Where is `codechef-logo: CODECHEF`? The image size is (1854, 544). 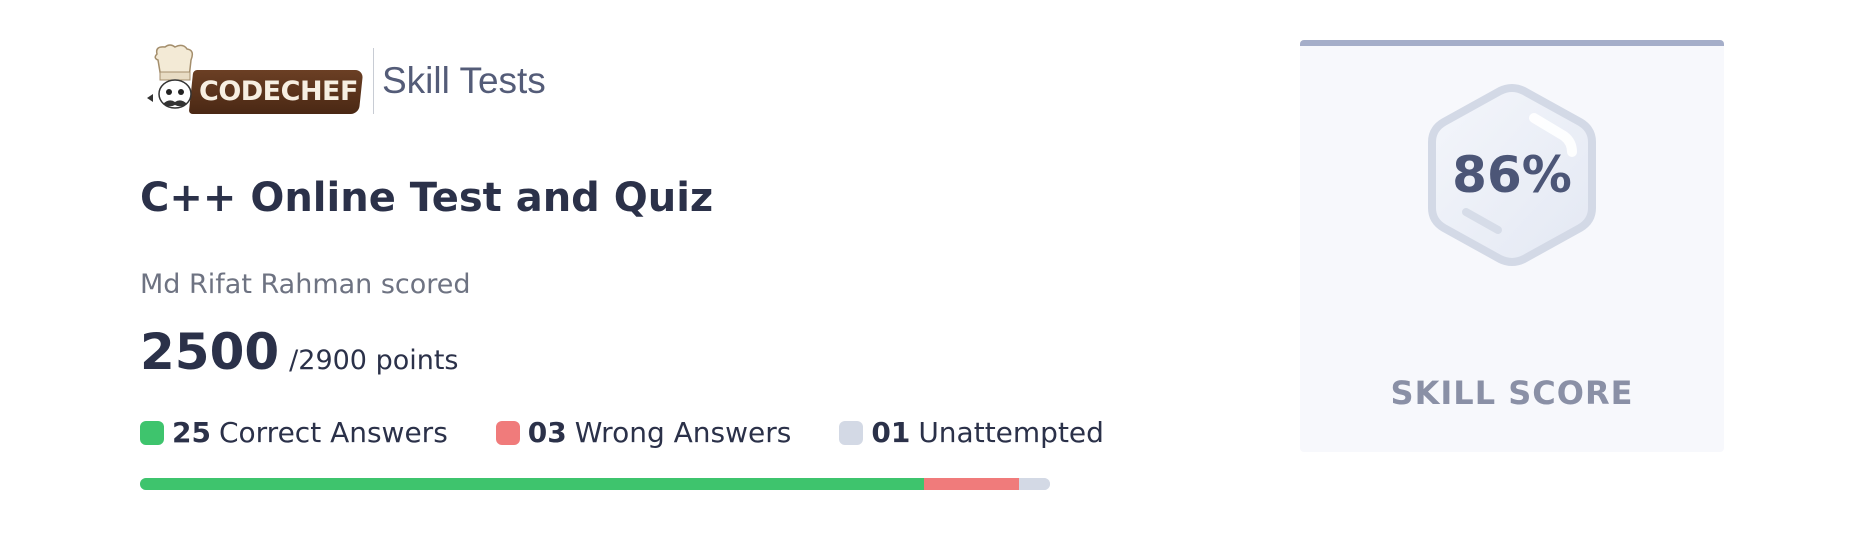 codechef-logo: CODECHEF is located at coordinates (253, 81).